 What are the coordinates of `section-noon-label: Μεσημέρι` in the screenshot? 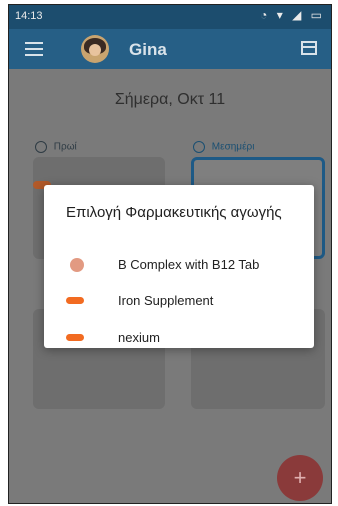 It's located at (233, 147).